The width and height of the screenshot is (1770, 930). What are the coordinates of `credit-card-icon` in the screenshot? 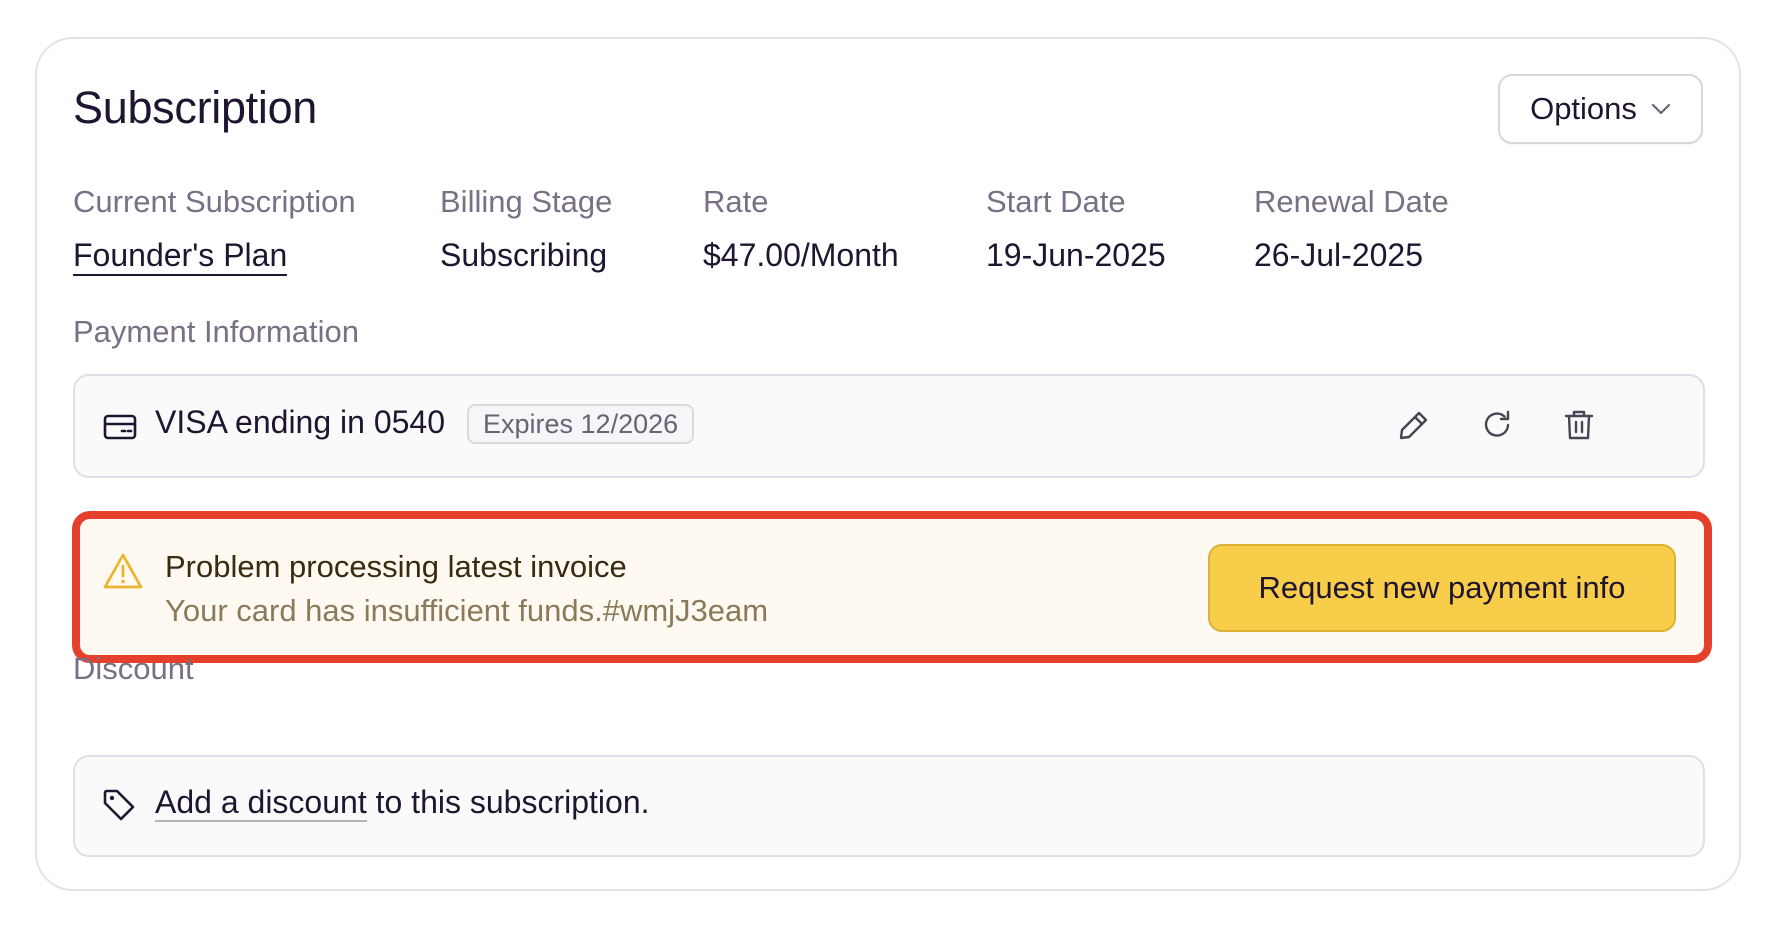 It's located at (120, 429).